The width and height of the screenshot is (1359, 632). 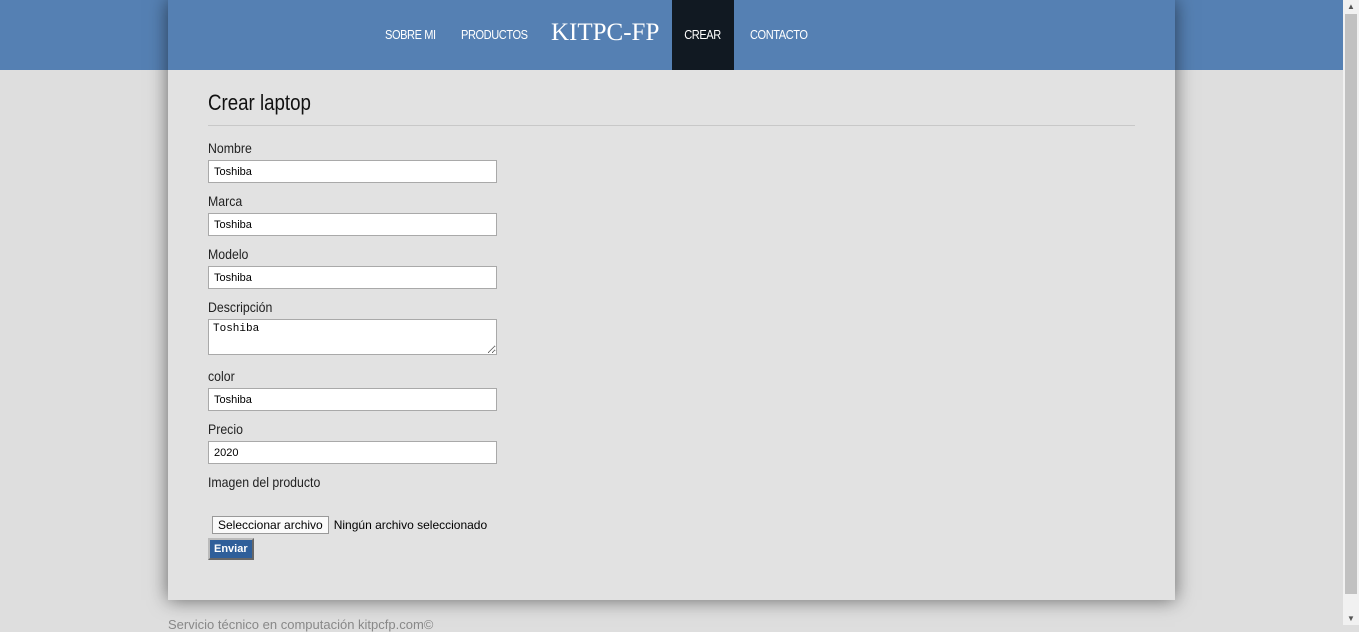 What do you see at coordinates (264, 482) in the screenshot?
I see `imagen-label: Imagen del producto` at bounding box center [264, 482].